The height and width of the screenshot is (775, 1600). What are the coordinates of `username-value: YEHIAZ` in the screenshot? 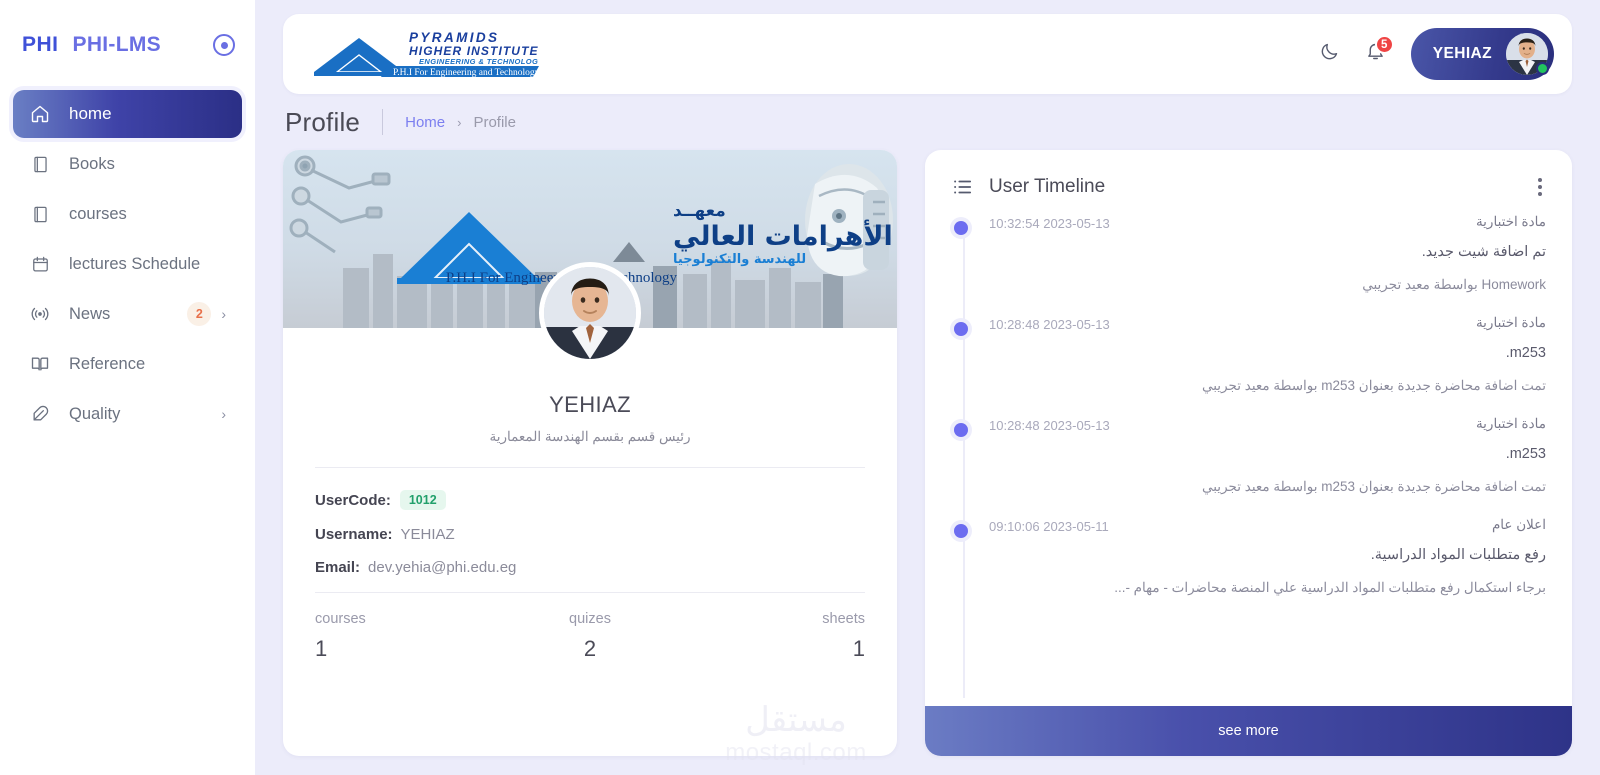 It's located at (427, 534).